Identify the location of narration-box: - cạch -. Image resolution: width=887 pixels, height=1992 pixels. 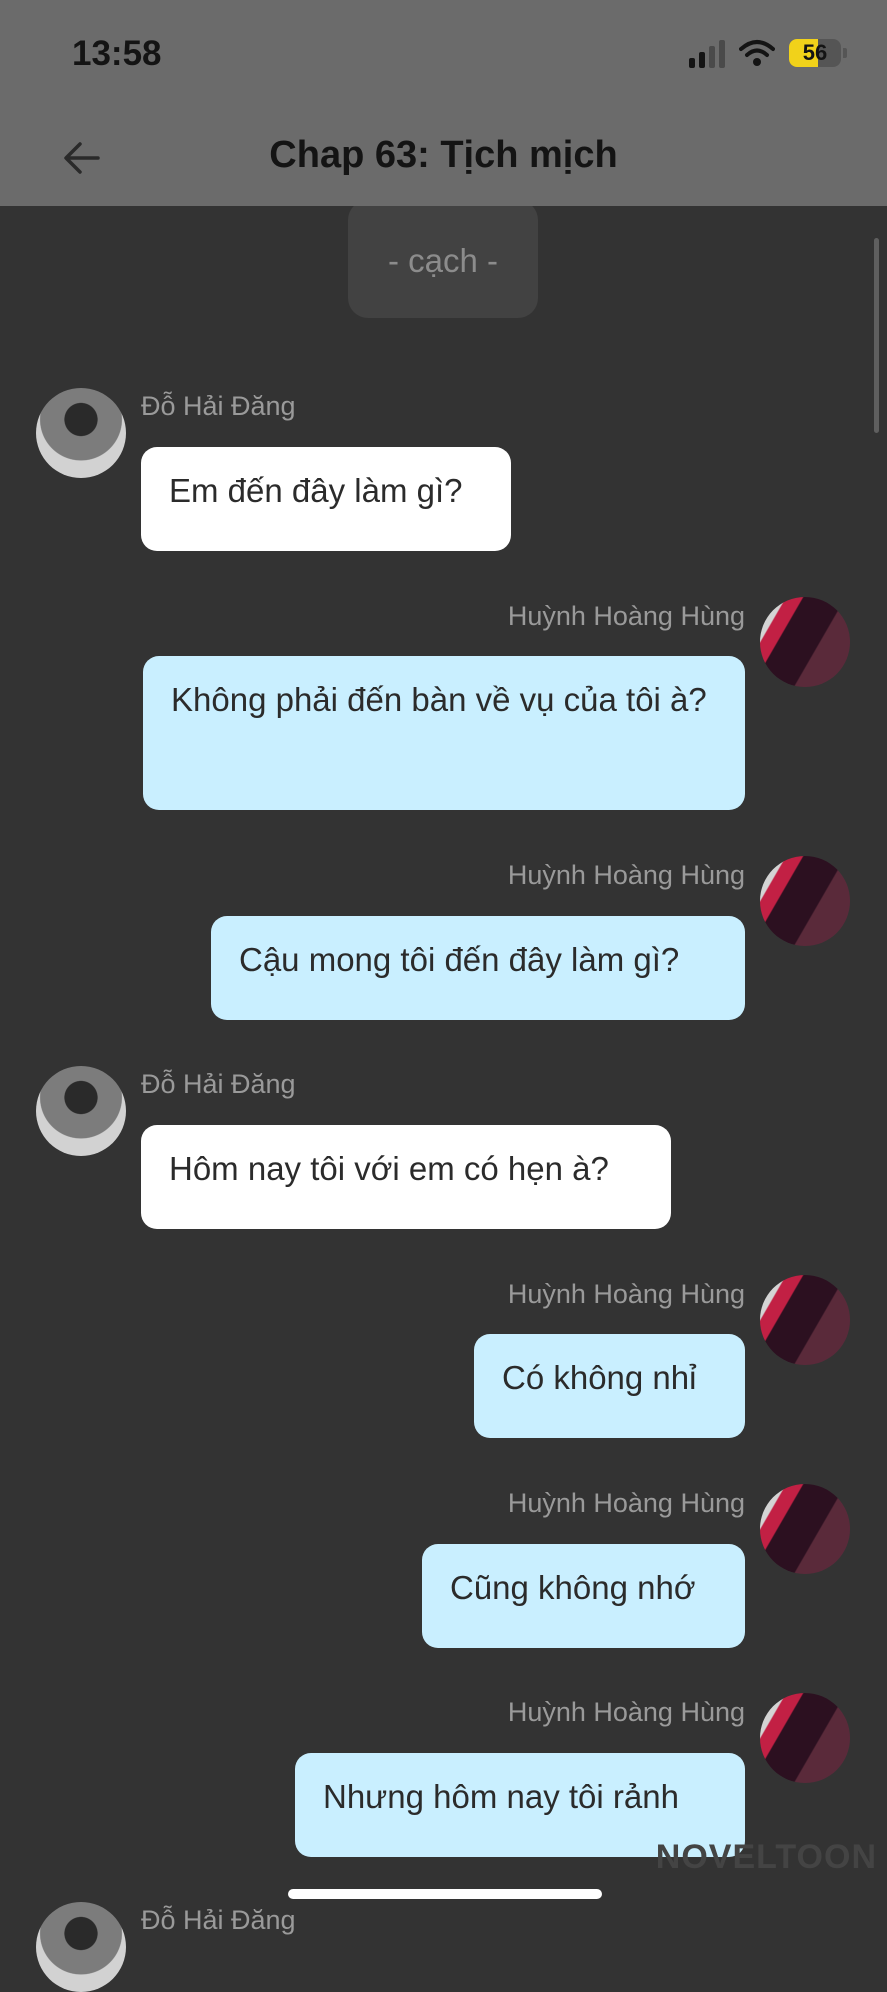
(443, 259).